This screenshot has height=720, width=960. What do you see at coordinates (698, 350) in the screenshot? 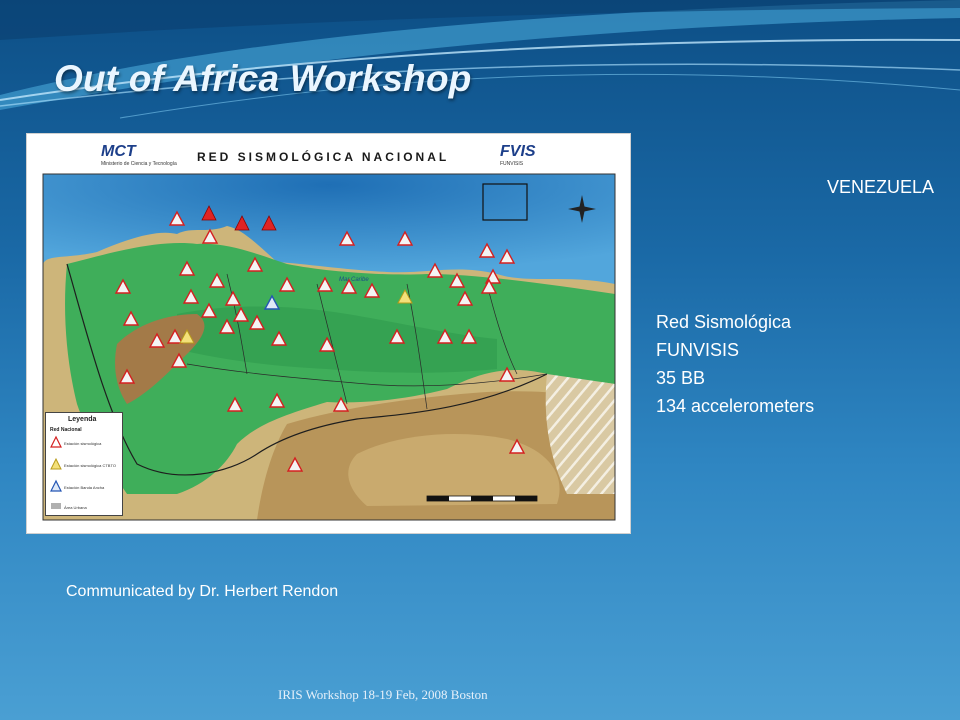
I see `info-line-agency: FUNVISIS` at bounding box center [698, 350].